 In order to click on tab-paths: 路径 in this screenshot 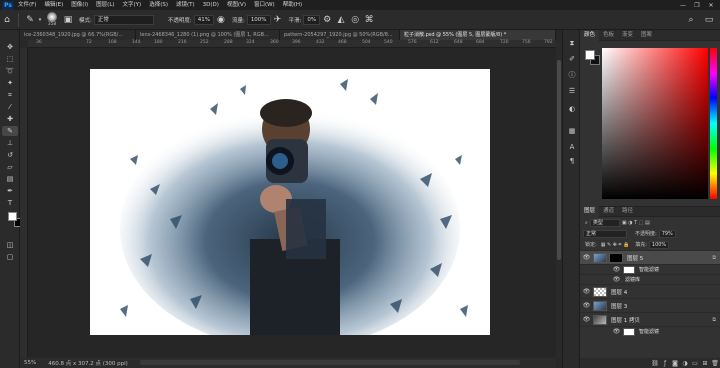, I will do `click(627, 211)`.